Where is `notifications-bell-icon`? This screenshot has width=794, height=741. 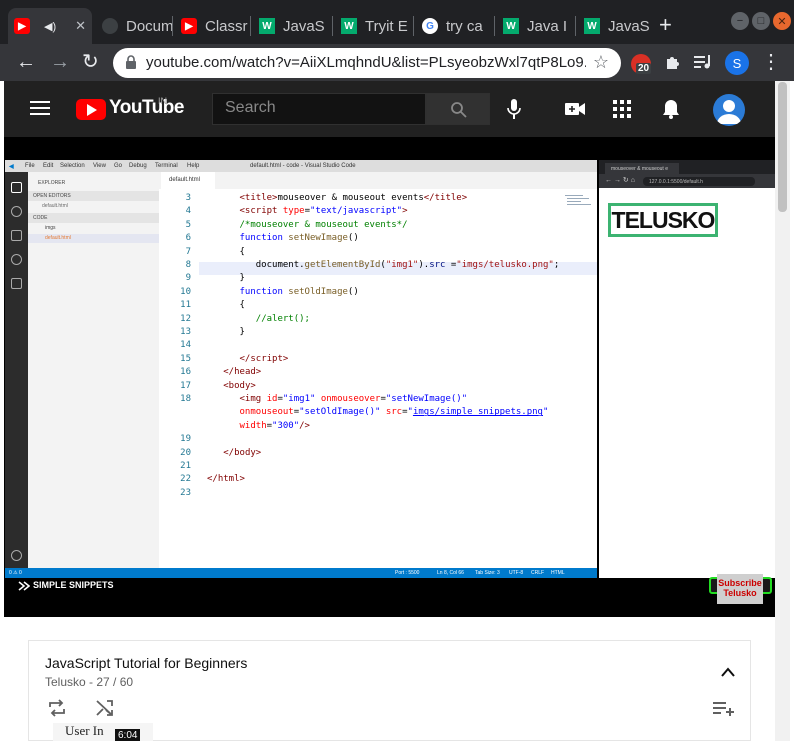
notifications-bell-icon is located at coordinates (671, 109).